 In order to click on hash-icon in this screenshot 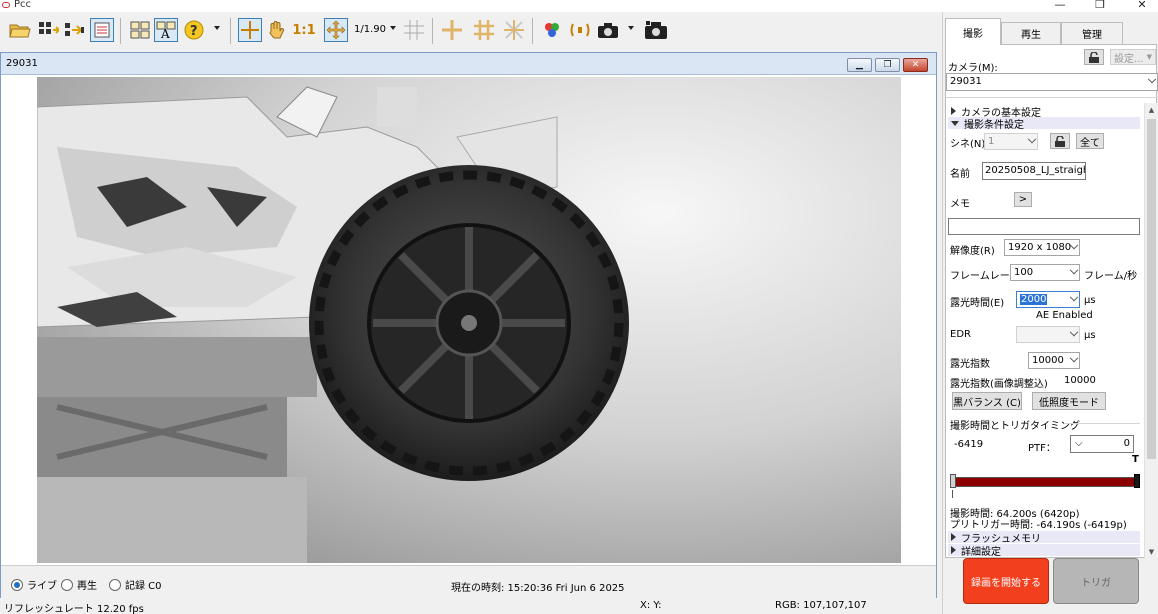, I will do `click(484, 30)`.